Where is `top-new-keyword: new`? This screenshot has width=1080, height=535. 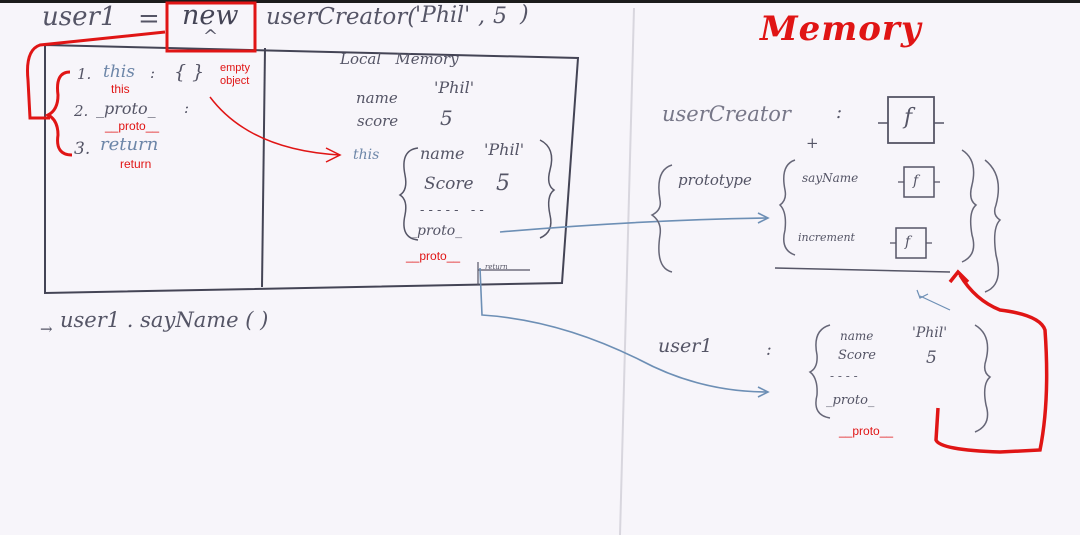
top-new-keyword: new is located at coordinates (210, 15).